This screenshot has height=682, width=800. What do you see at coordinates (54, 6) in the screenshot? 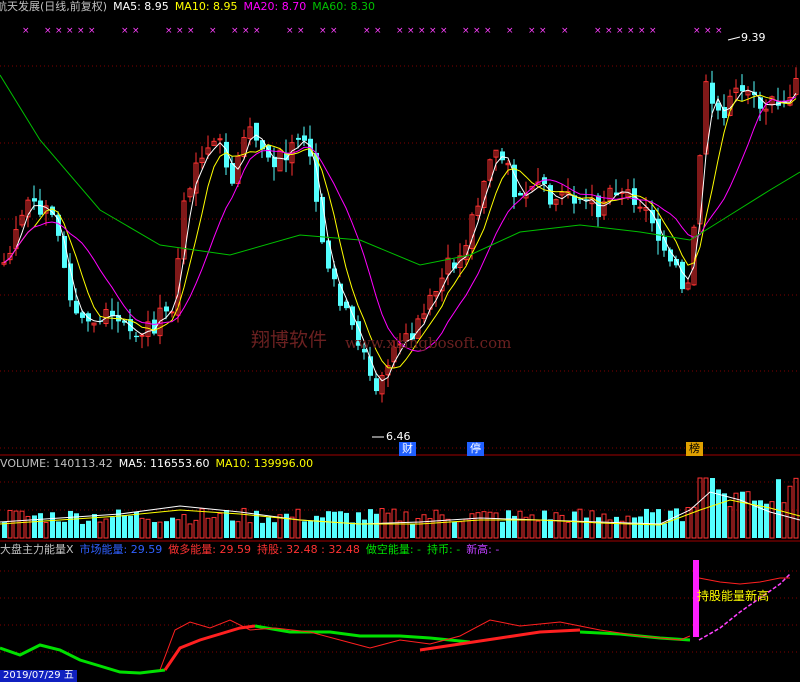
I see `stock-name: 航天发展(日线,前复权)` at bounding box center [54, 6].